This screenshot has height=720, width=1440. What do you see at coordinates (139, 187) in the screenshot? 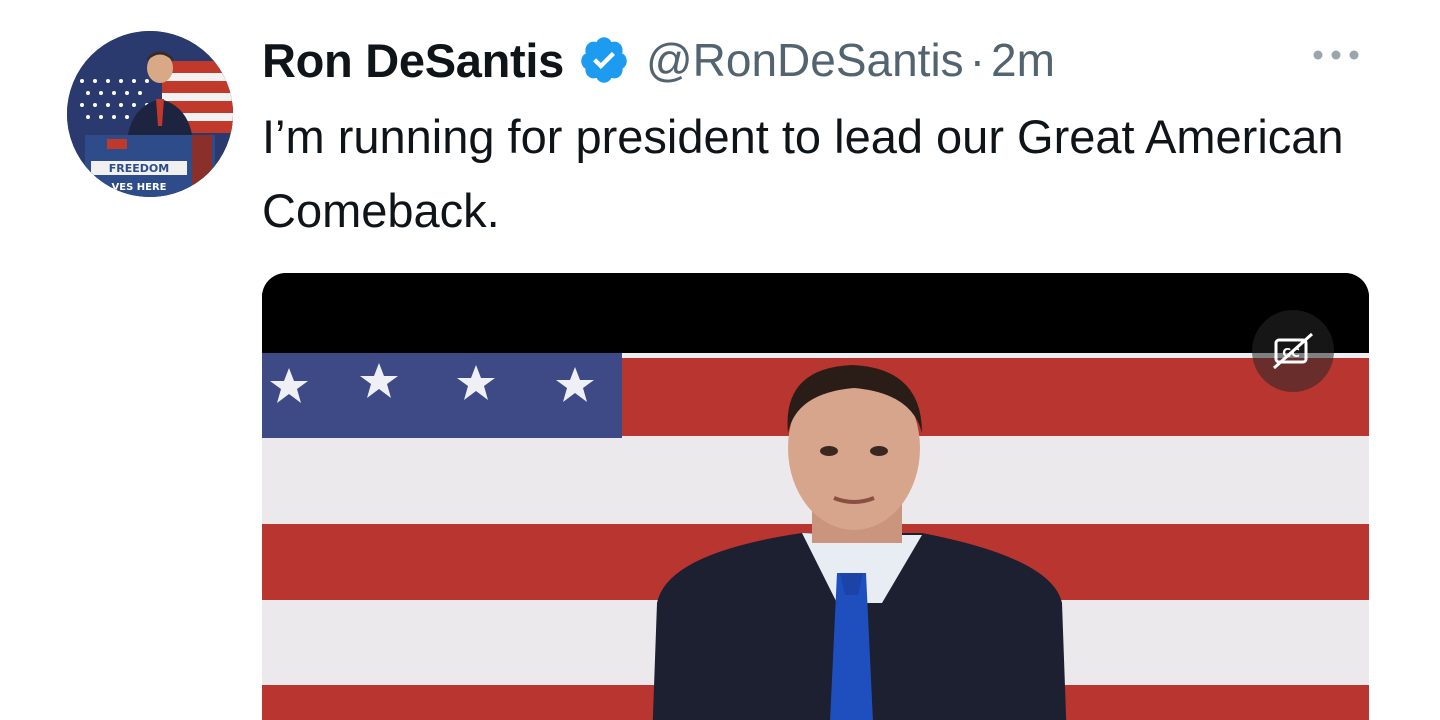
I see `avatar-sign-line2: VES HERE` at bounding box center [139, 187].